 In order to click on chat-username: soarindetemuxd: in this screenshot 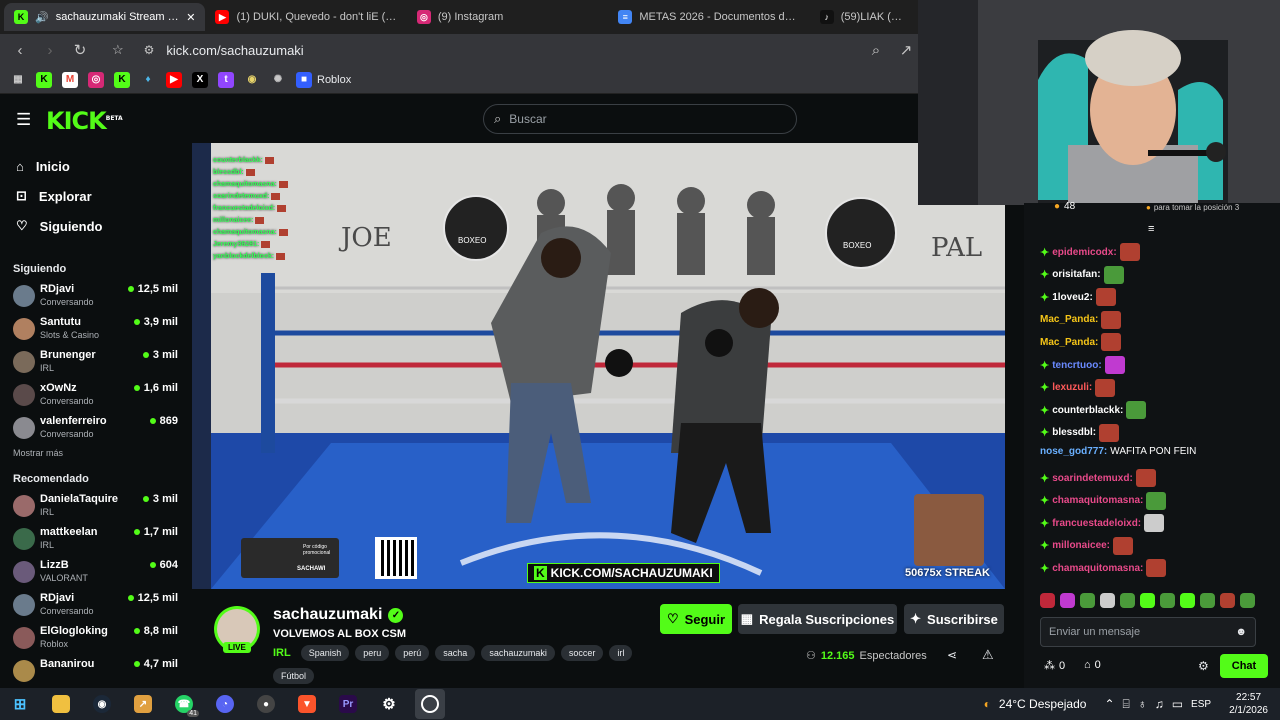, I will do `click(1092, 478)`.